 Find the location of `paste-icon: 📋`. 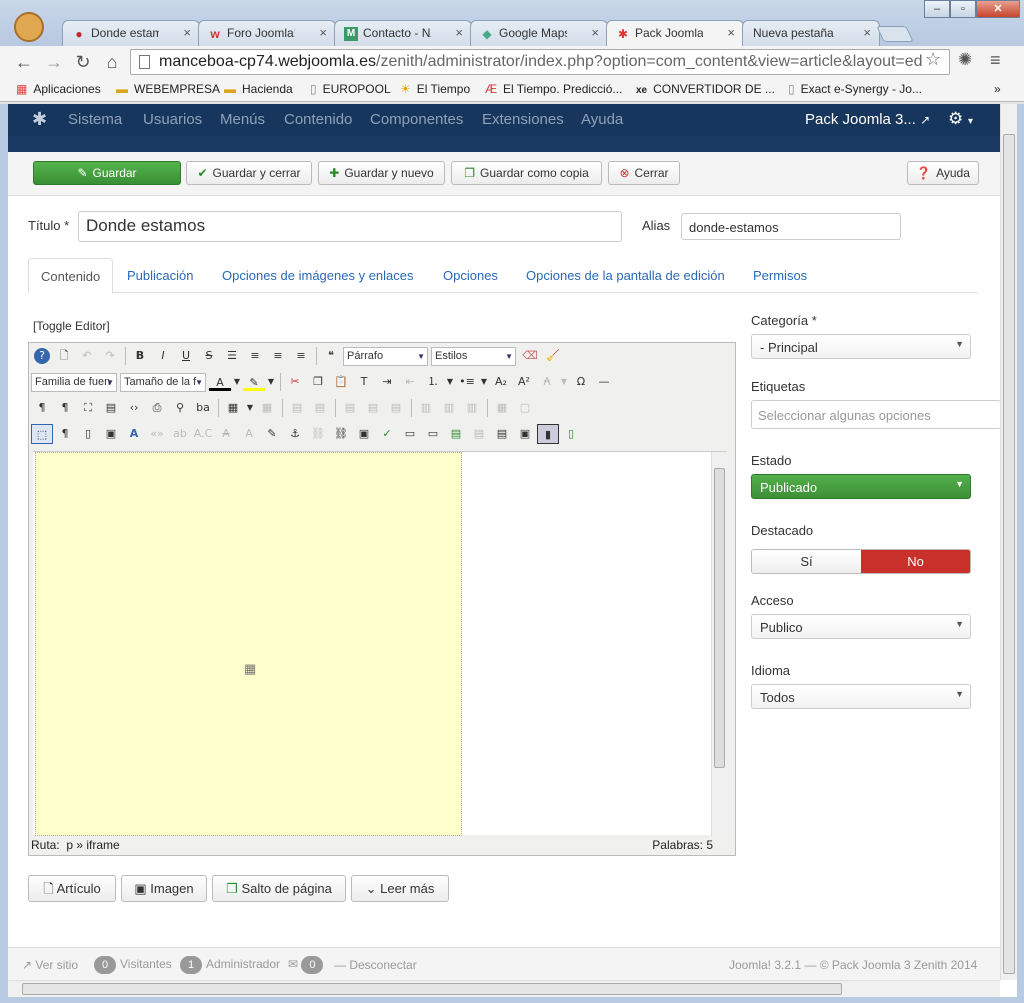

paste-icon: 📋 is located at coordinates (341, 382).